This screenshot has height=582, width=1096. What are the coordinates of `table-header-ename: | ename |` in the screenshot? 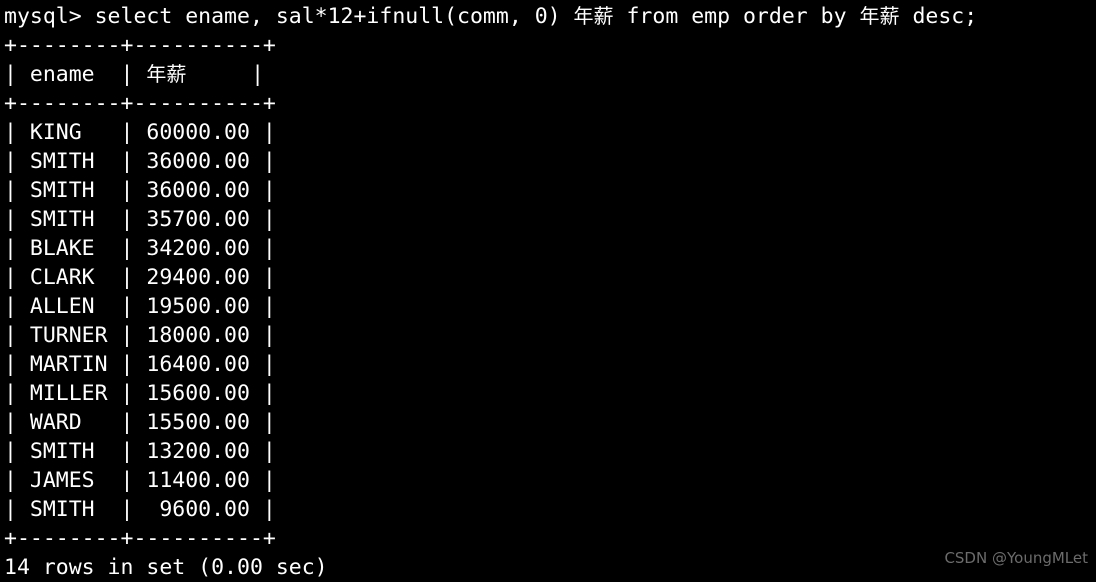 It's located at (75, 74).